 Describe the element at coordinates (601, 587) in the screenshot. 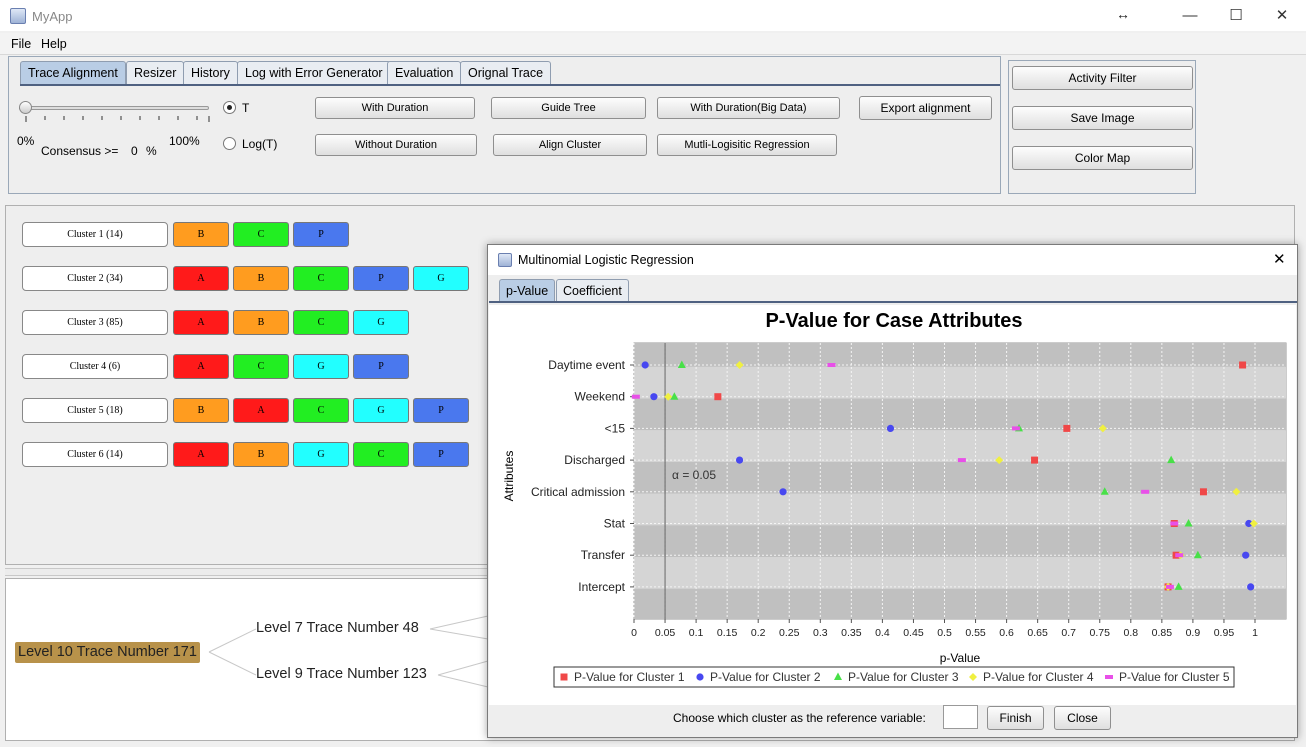

I see `y-tick-label: Intercept` at that location.